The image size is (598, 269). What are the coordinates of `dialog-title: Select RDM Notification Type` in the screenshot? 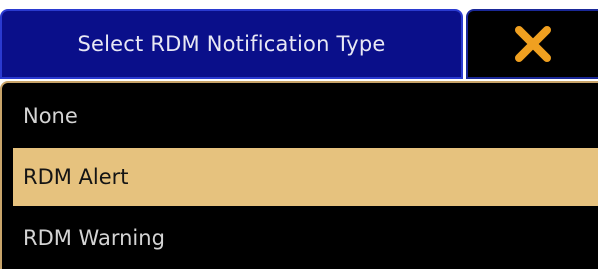 It's located at (231, 44).